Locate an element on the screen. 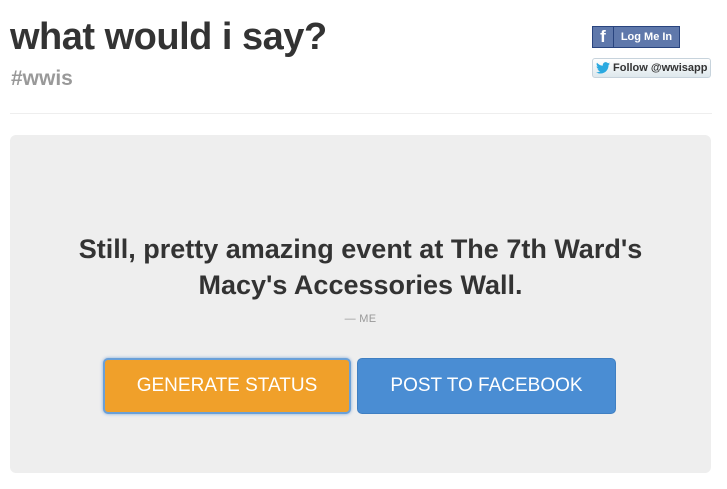 The width and height of the screenshot is (727, 489). quote-attribution: — ME is located at coordinates (360, 319).